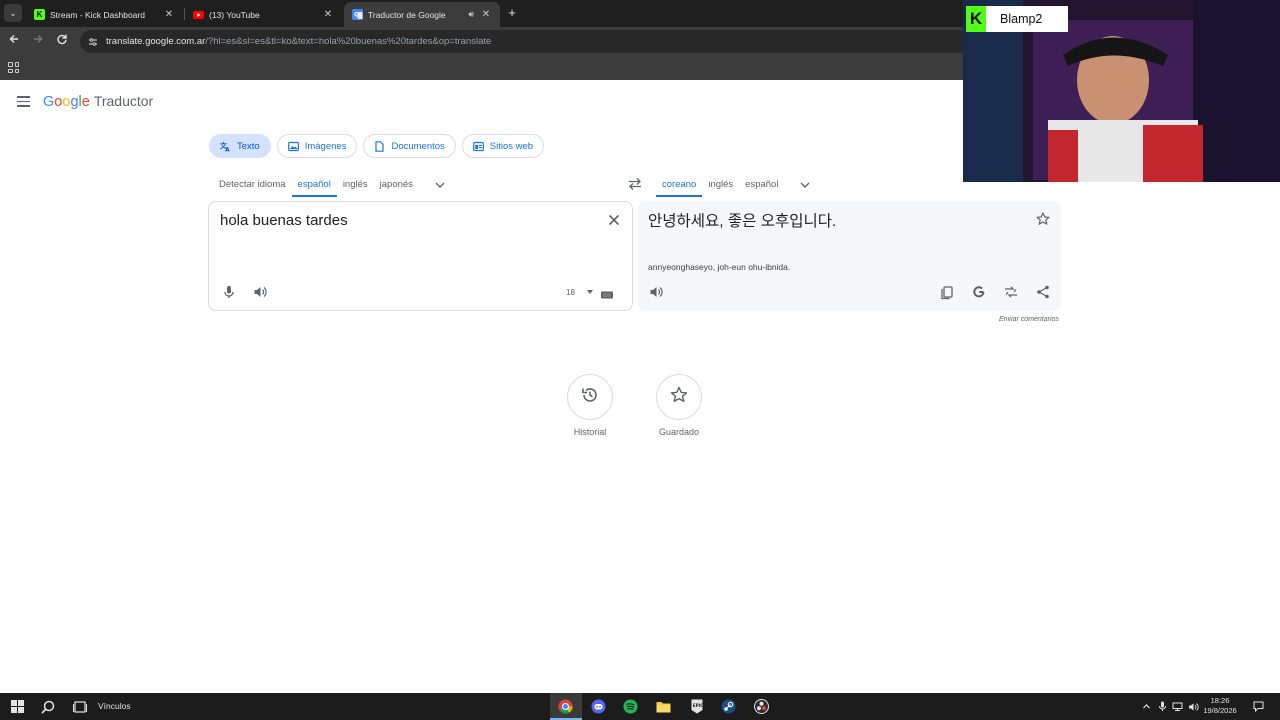 The width and height of the screenshot is (1280, 720). What do you see at coordinates (979, 292) in the screenshot?
I see `google-search-icon` at bounding box center [979, 292].